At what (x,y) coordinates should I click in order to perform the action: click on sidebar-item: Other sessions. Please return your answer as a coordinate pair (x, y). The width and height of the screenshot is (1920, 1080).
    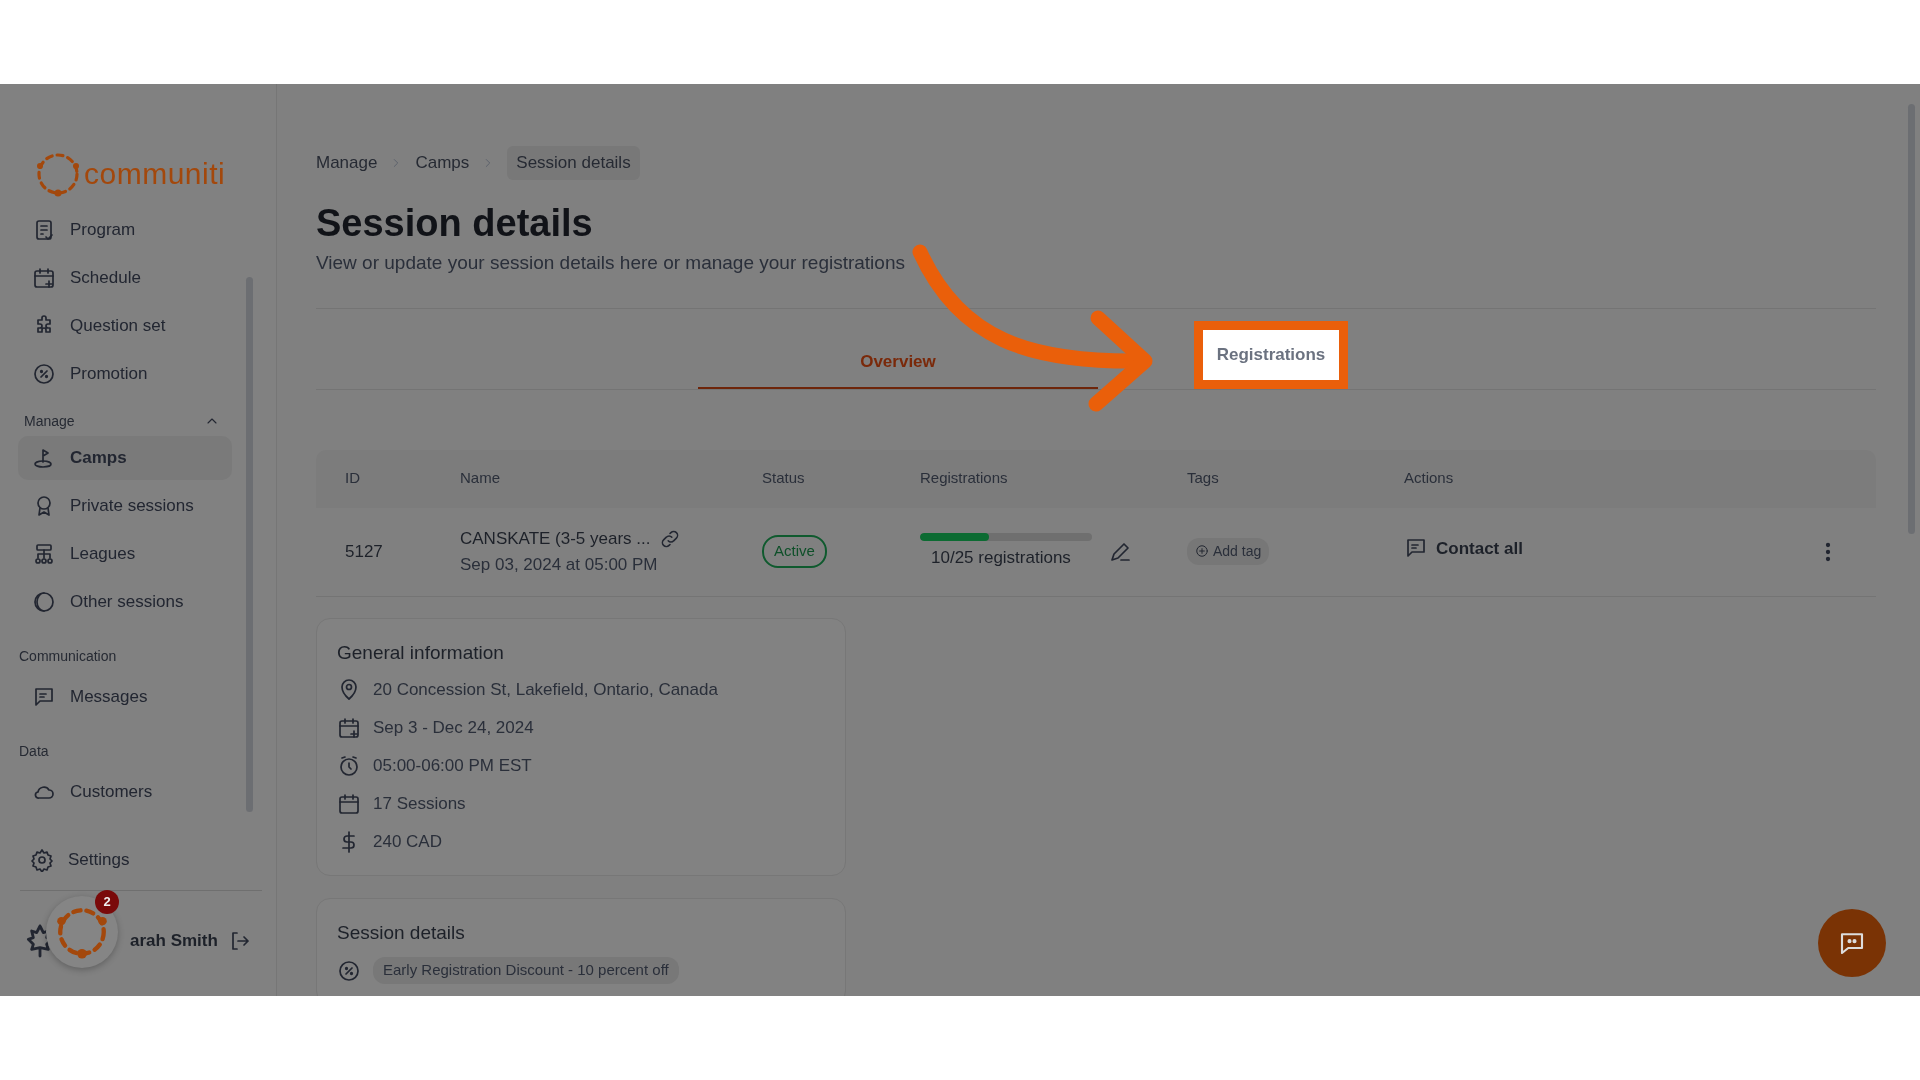
    Looking at the image, I should click on (125, 602).